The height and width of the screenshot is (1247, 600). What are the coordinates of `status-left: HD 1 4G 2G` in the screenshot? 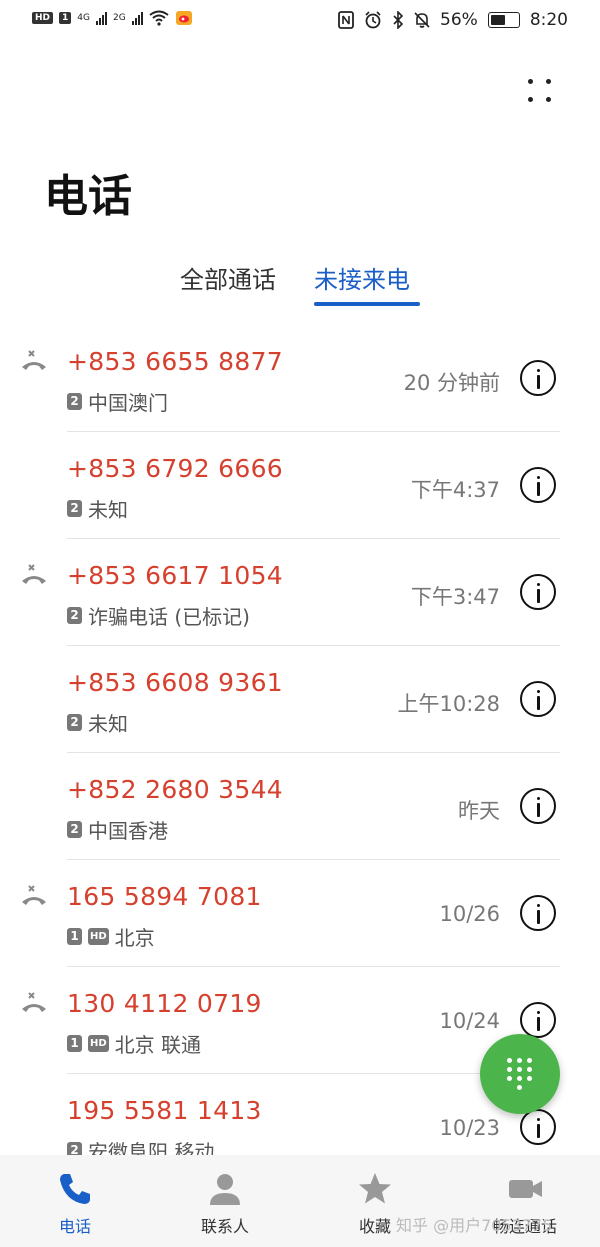 It's located at (112, 18).